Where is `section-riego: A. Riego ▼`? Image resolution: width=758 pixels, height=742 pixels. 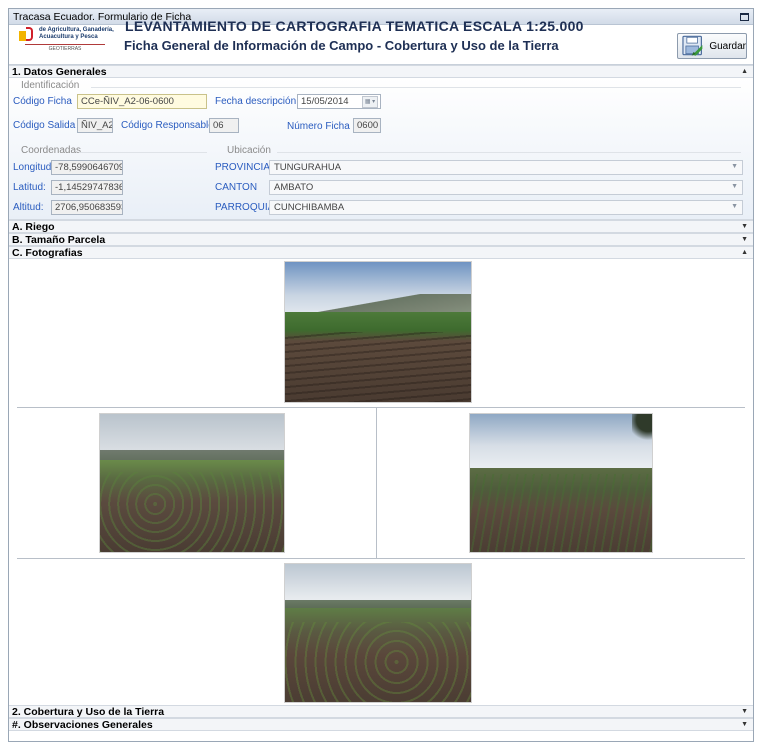 section-riego: A. Riego ▼ is located at coordinates (381, 226).